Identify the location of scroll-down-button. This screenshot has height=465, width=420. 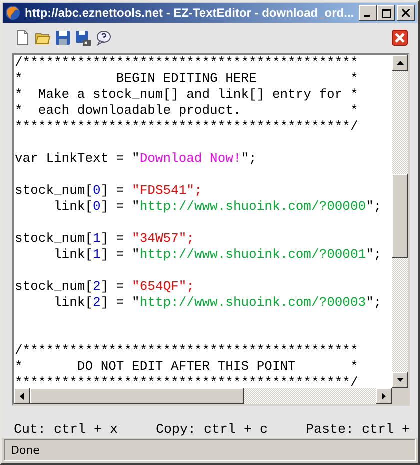
(400, 380).